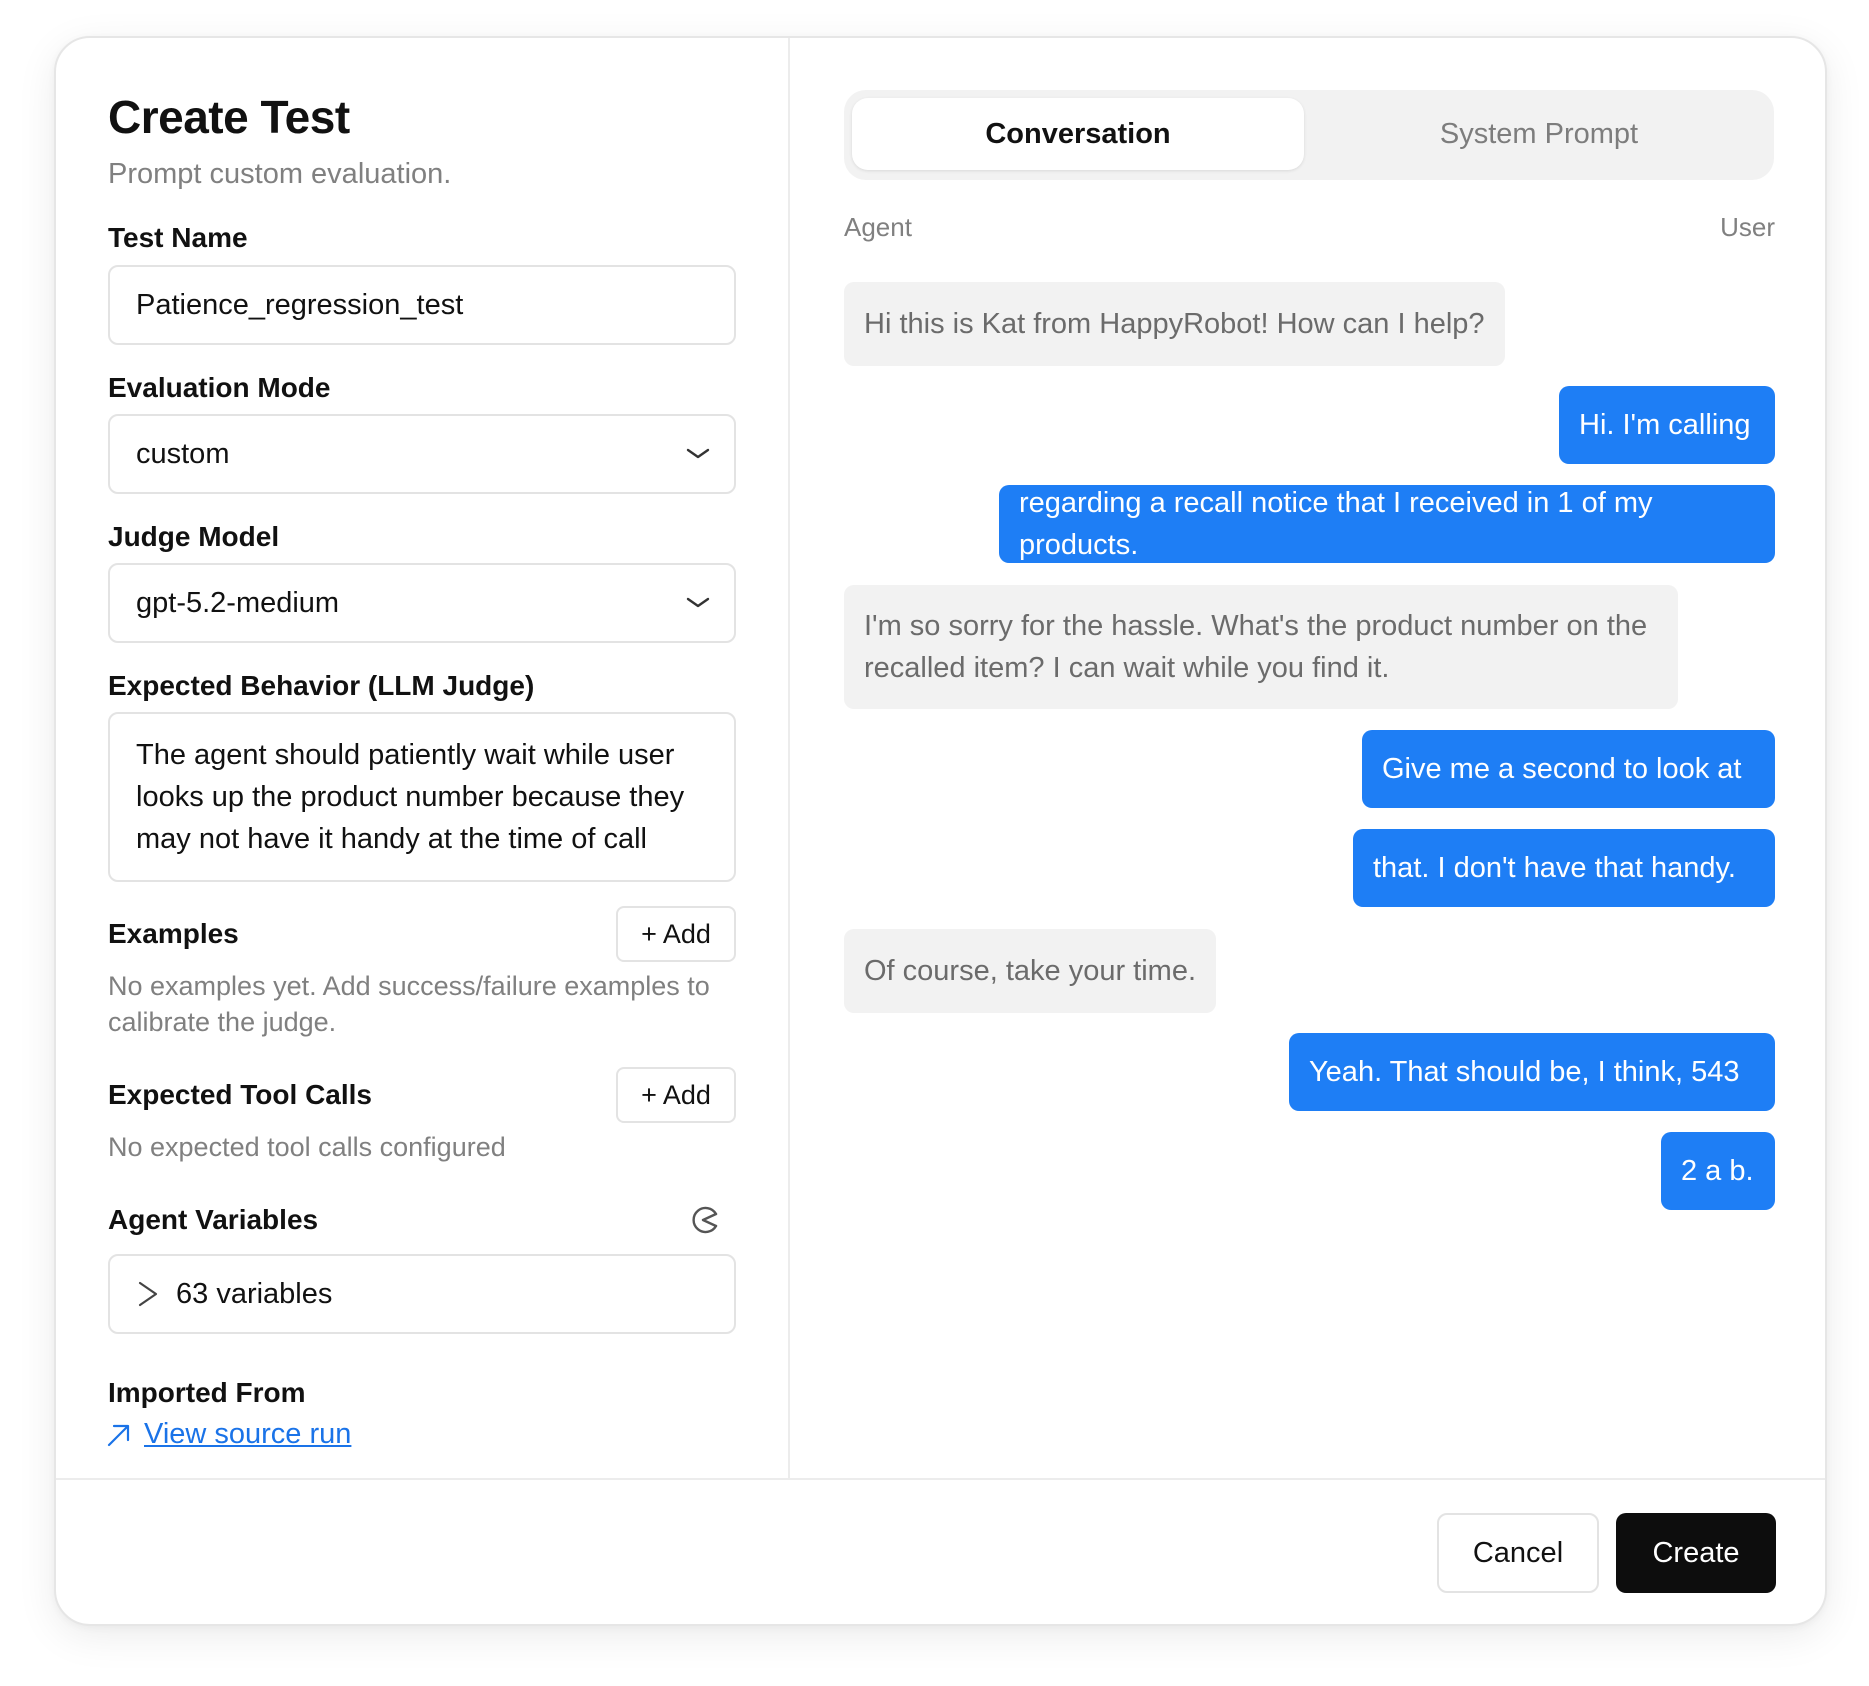  Describe the element at coordinates (1667, 425) in the screenshot. I see `message-user: Hi. I'm calling` at that location.